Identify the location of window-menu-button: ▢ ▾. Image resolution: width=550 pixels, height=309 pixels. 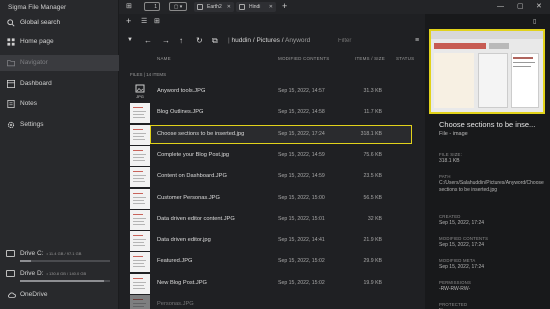
(178, 6).